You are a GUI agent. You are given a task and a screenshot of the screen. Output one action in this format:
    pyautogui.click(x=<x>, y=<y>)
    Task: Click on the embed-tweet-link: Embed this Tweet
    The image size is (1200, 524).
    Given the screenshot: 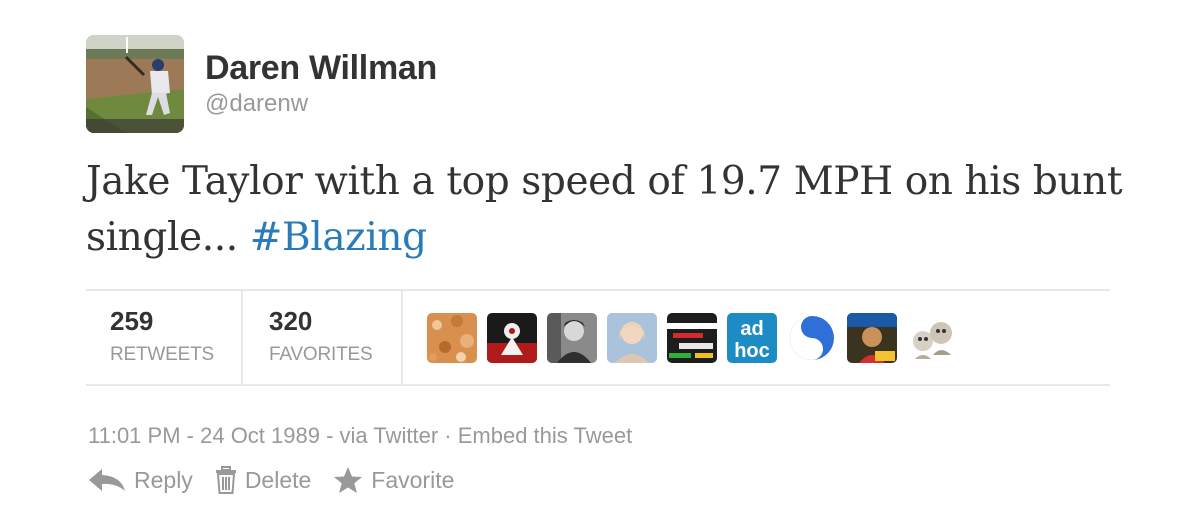 What is the action you would take?
    pyautogui.click(x=545, y=435)
    